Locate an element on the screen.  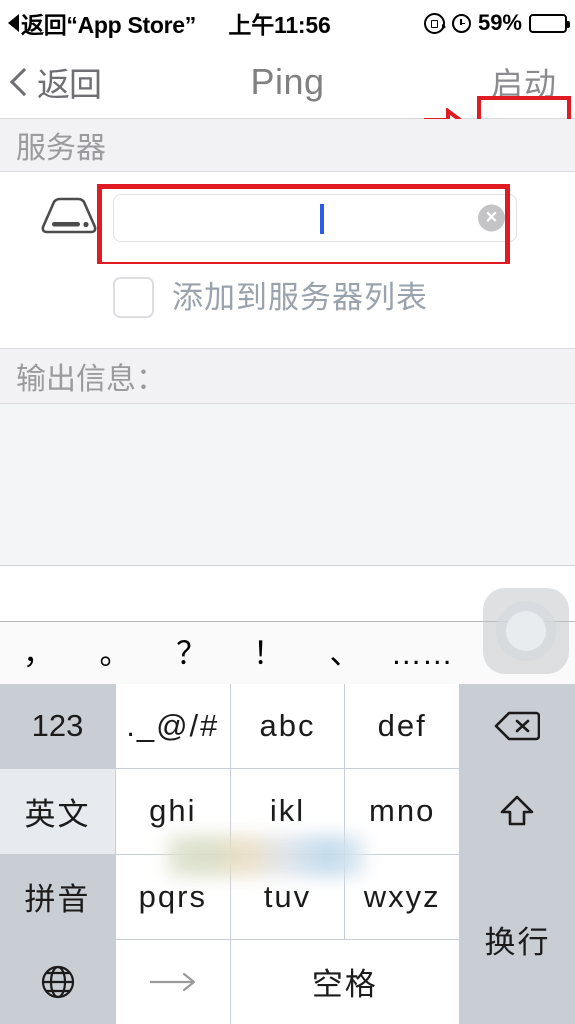
status-bar: 返回“App Store” 上午11:56 59% is located at coordinates (287, 23).